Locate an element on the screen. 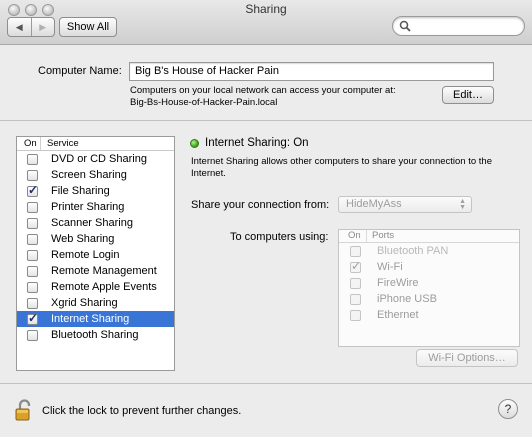  nav-button-group: ◀ ▶ is located at coordinates (31, 27).